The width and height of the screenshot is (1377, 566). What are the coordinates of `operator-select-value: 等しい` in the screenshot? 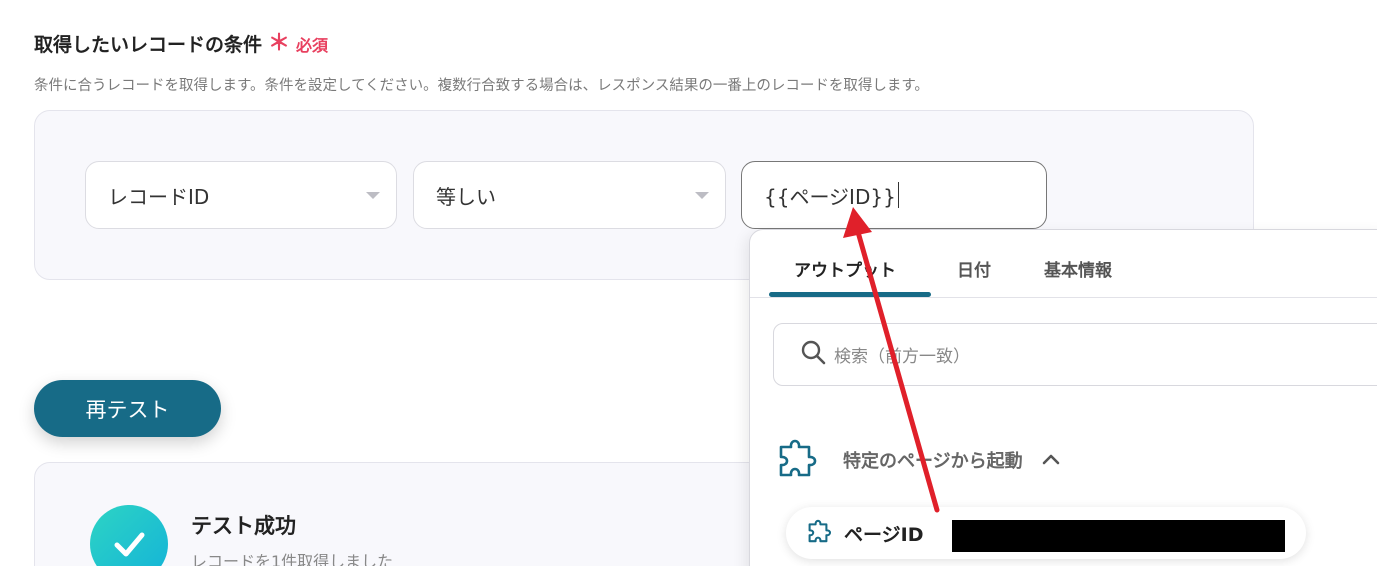 It's located at (466, 196).